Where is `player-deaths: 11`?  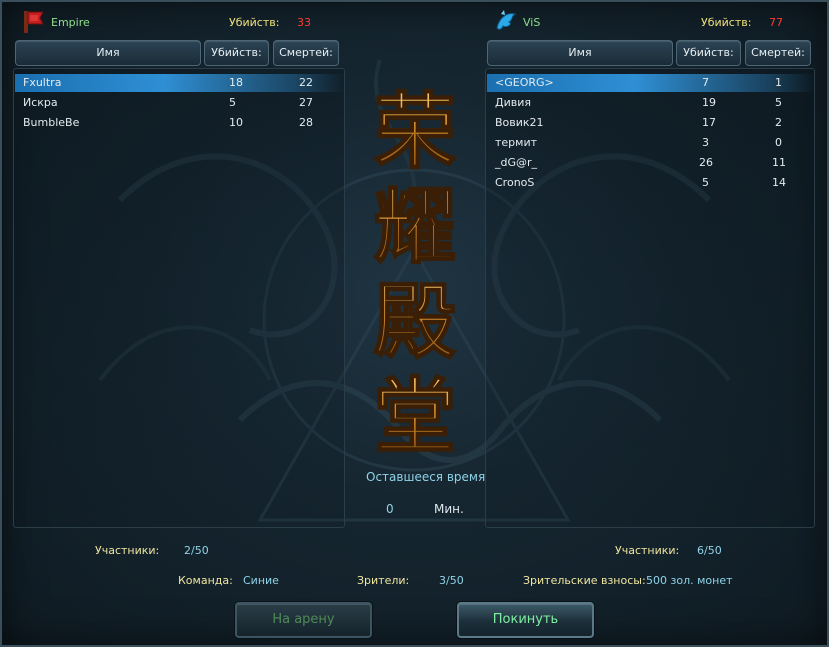
player-deaths: 11 is located at coordinates (779, 162).